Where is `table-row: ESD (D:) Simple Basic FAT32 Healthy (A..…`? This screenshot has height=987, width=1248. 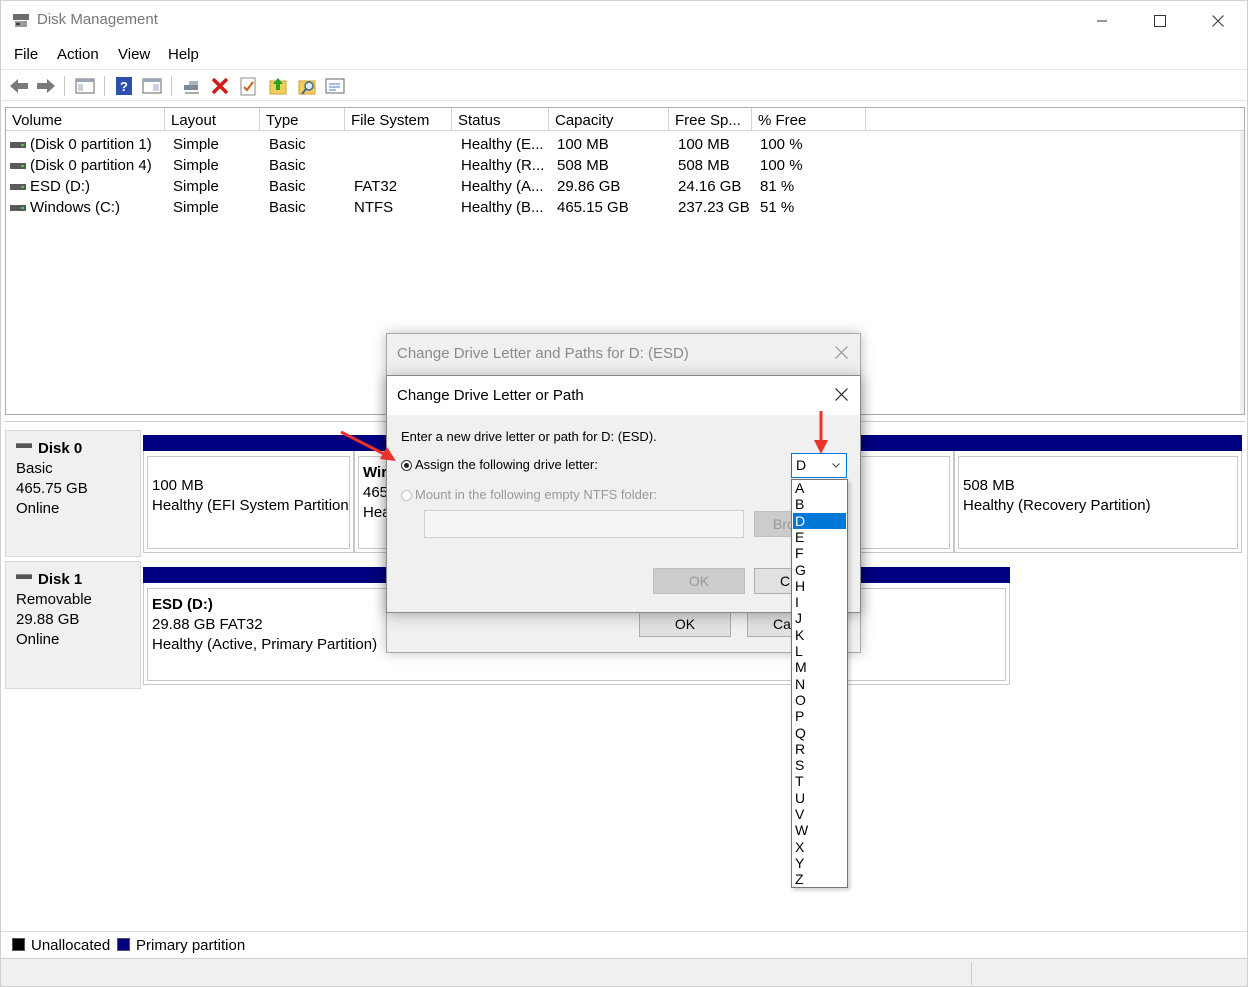 table-row: ESD (D:) Simple Basic FAT32 Healthy (A..… is located at coordinates (606, 186).